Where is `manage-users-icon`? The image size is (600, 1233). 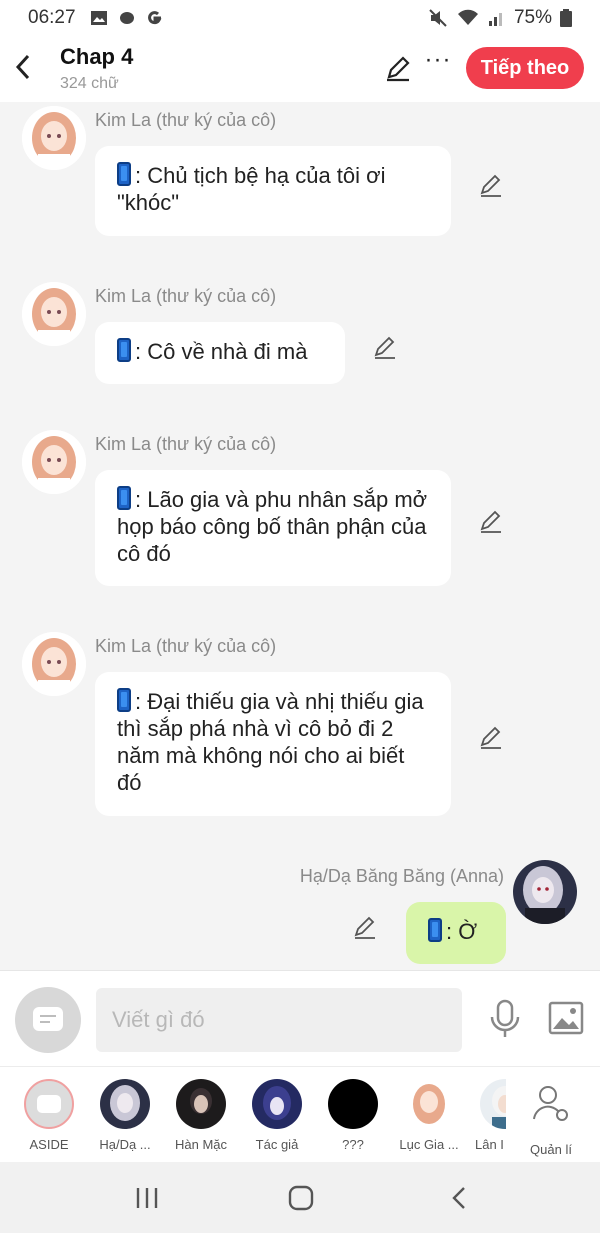
manage-users-icon is located at coordinates (550, 1103).